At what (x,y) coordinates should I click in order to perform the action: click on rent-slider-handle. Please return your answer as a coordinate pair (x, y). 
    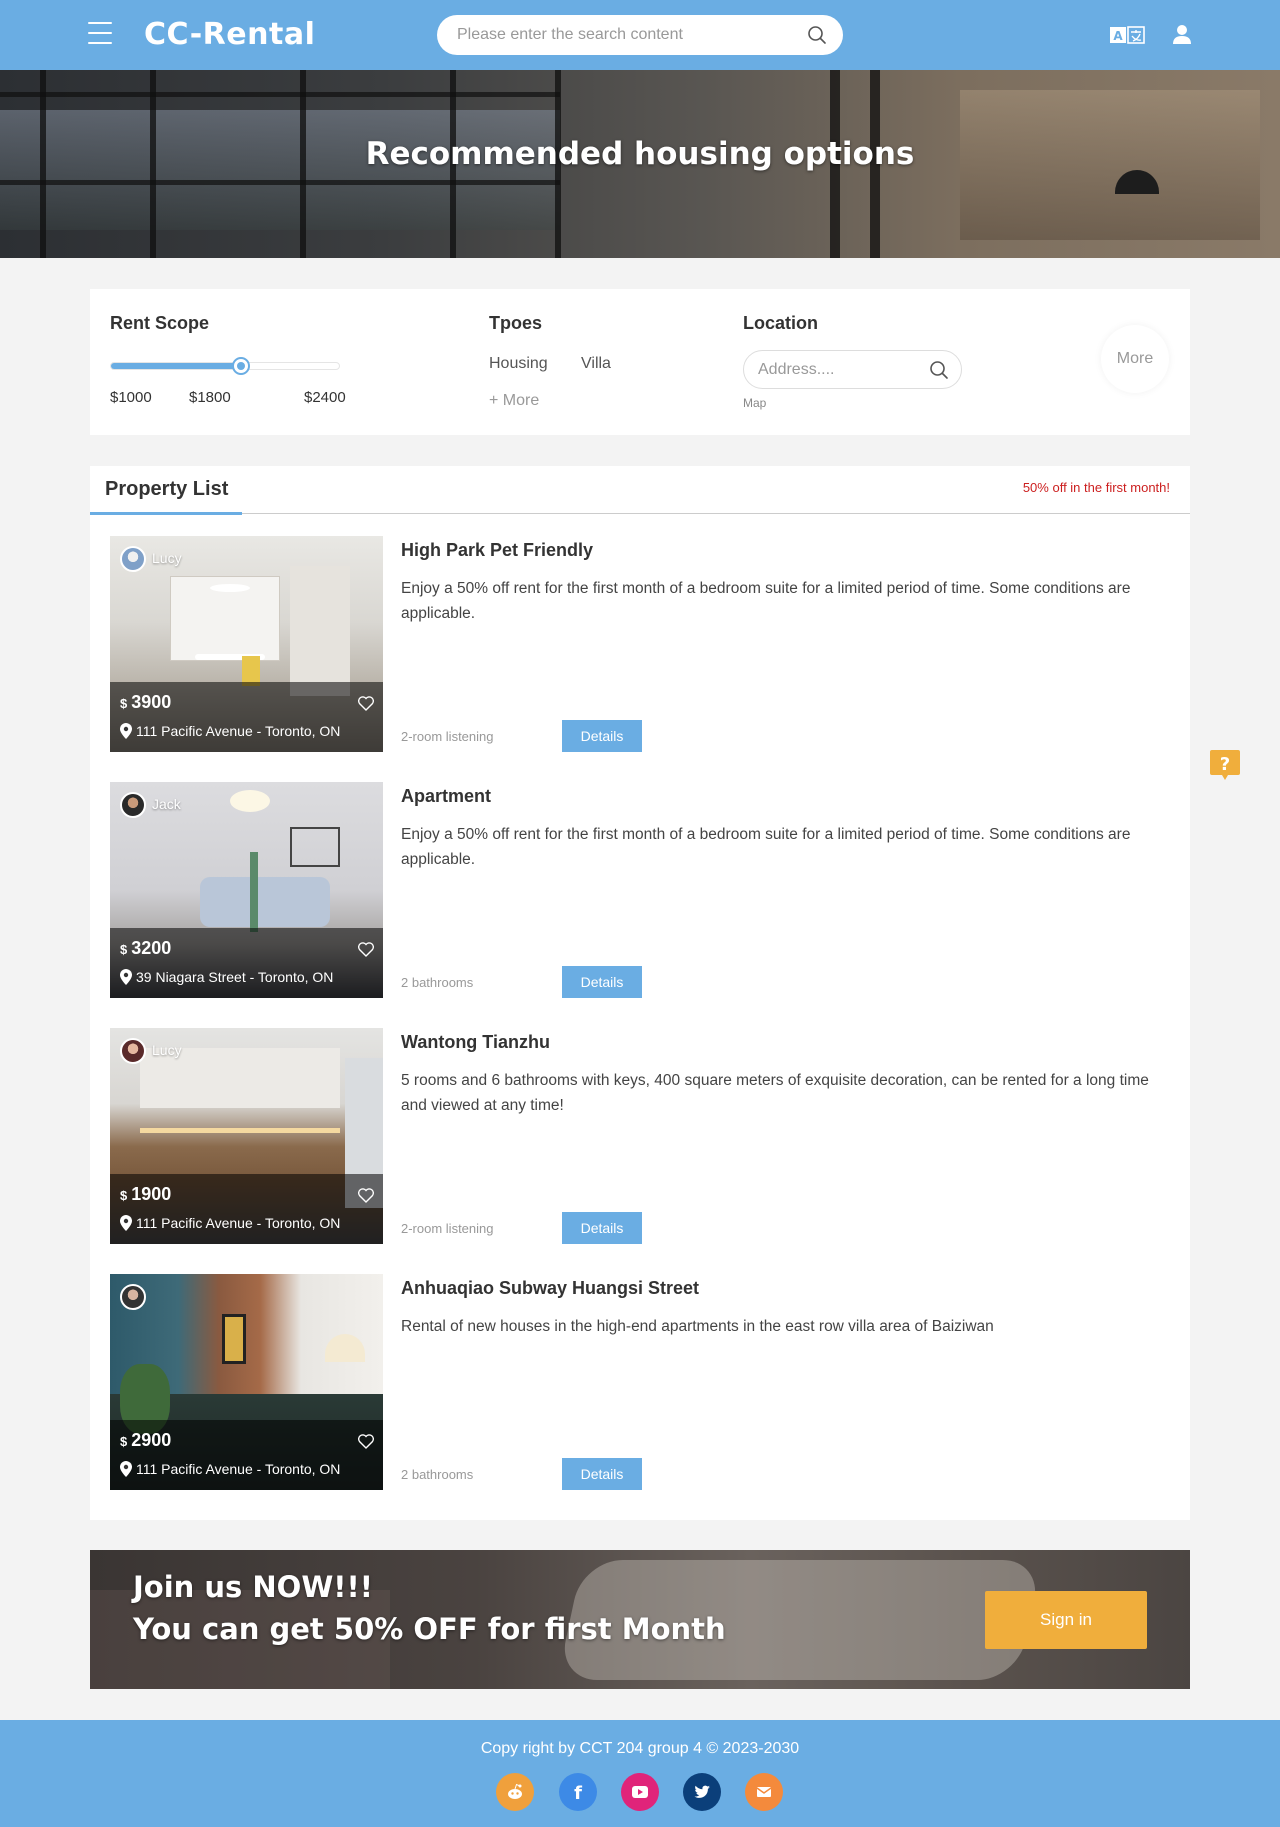
    Looking at the image, I should click on (241, 366).